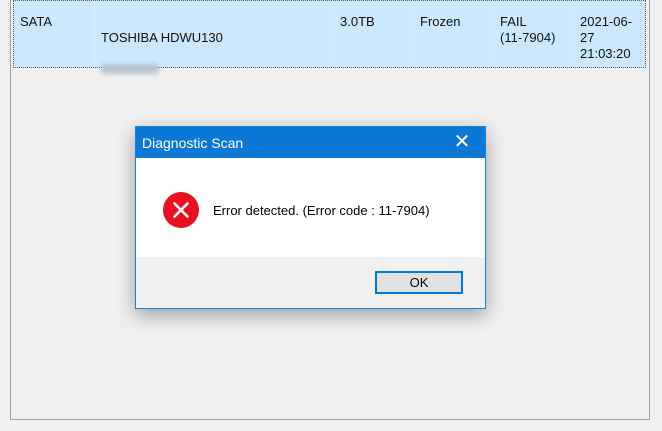  What do you see at coordinates (310, 142) in the screenshot?
I see `dialog-title-bar: Diagnostic Scan ✕` at bounding box center [310, 142].